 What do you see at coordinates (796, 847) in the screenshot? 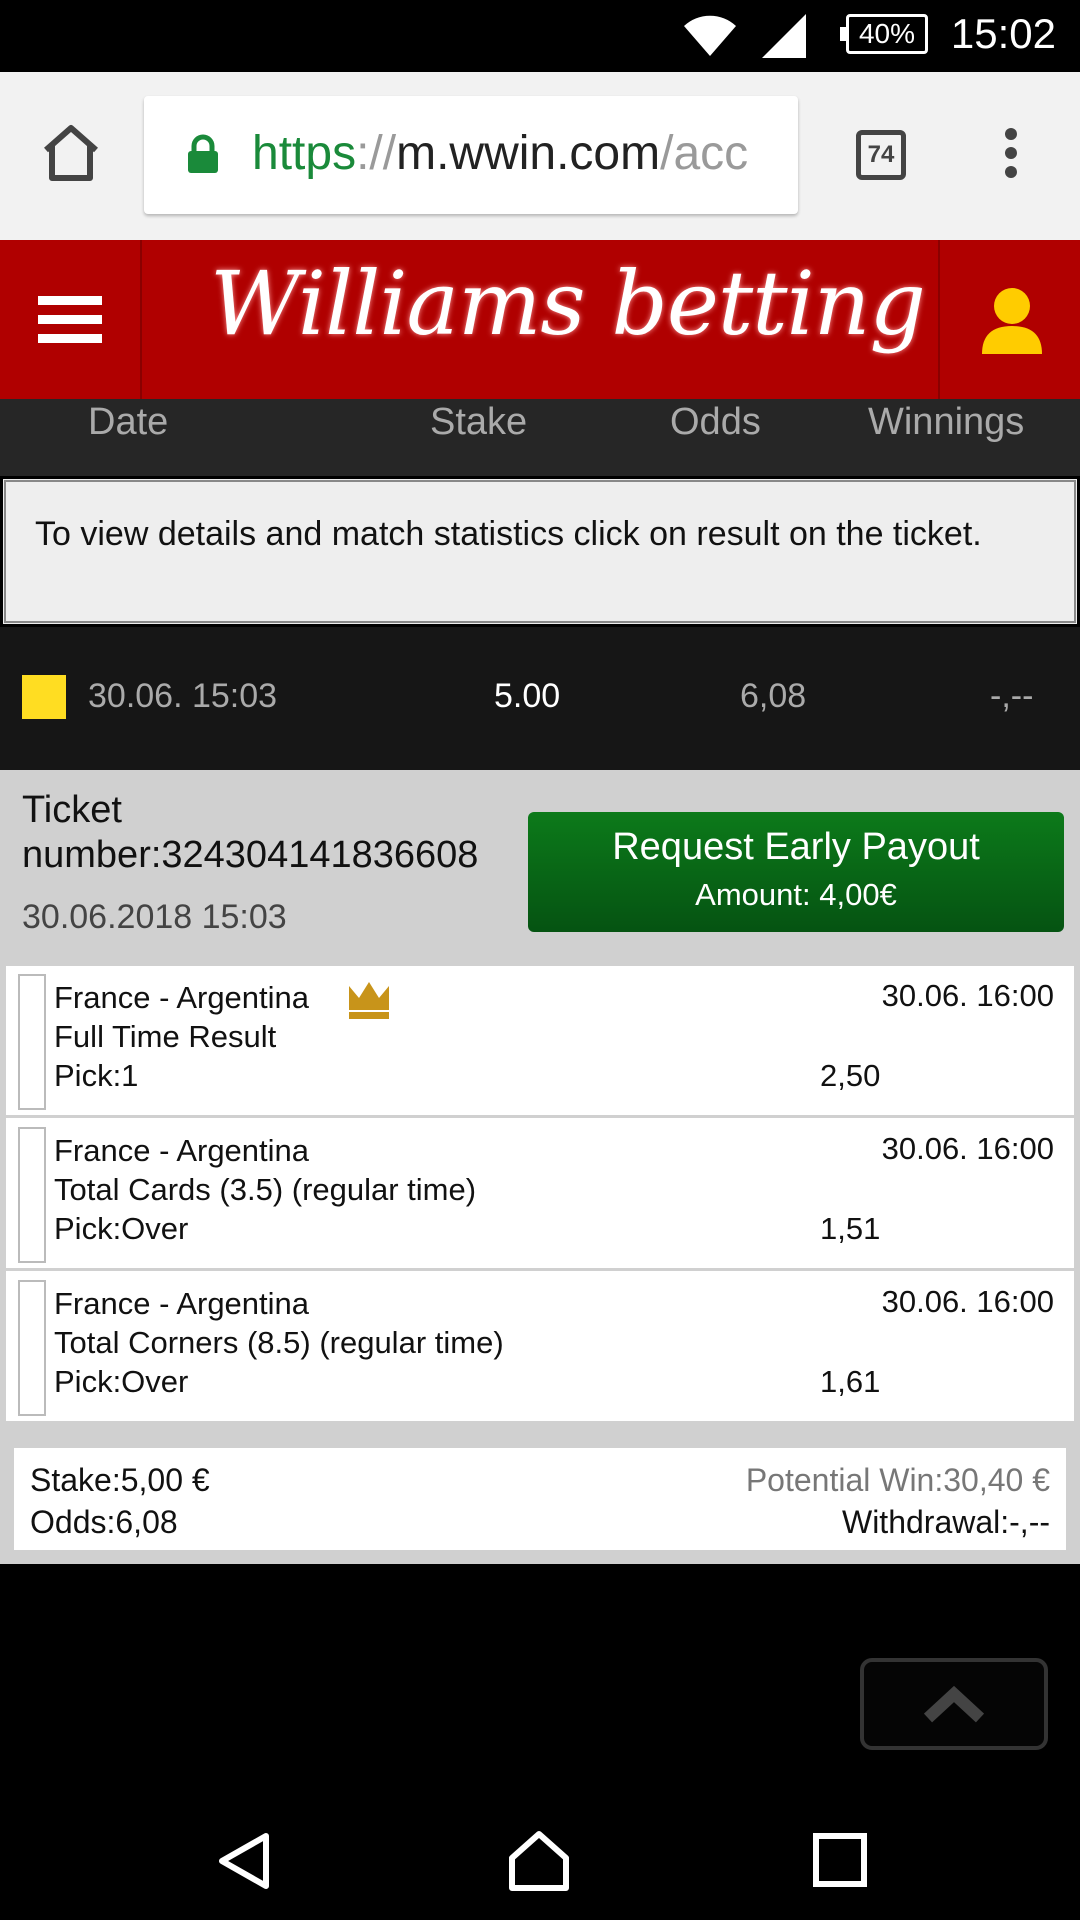
I see `payout-button-label: Request Early Payout` at bounding box center [796, 847].